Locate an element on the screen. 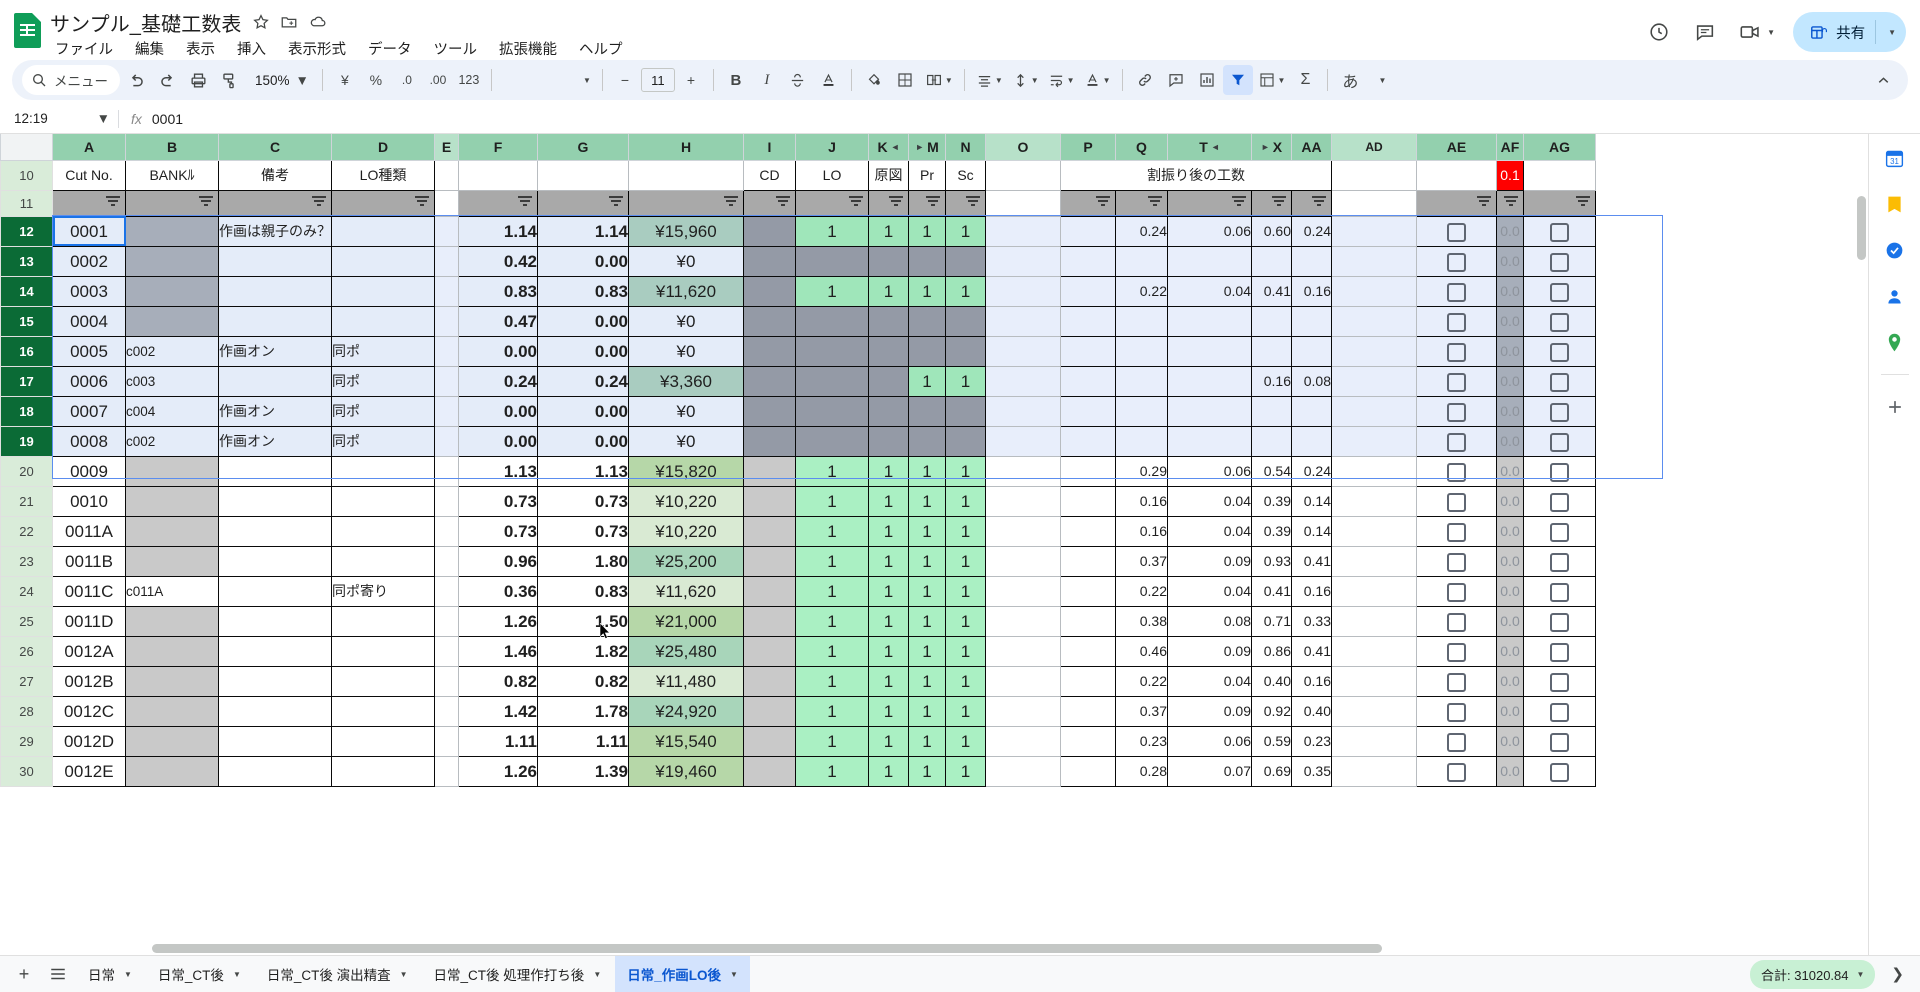 This screenshot has height=992, width=1920. text-wrapping-button: ▼ is located at coordinates (1061, 80).